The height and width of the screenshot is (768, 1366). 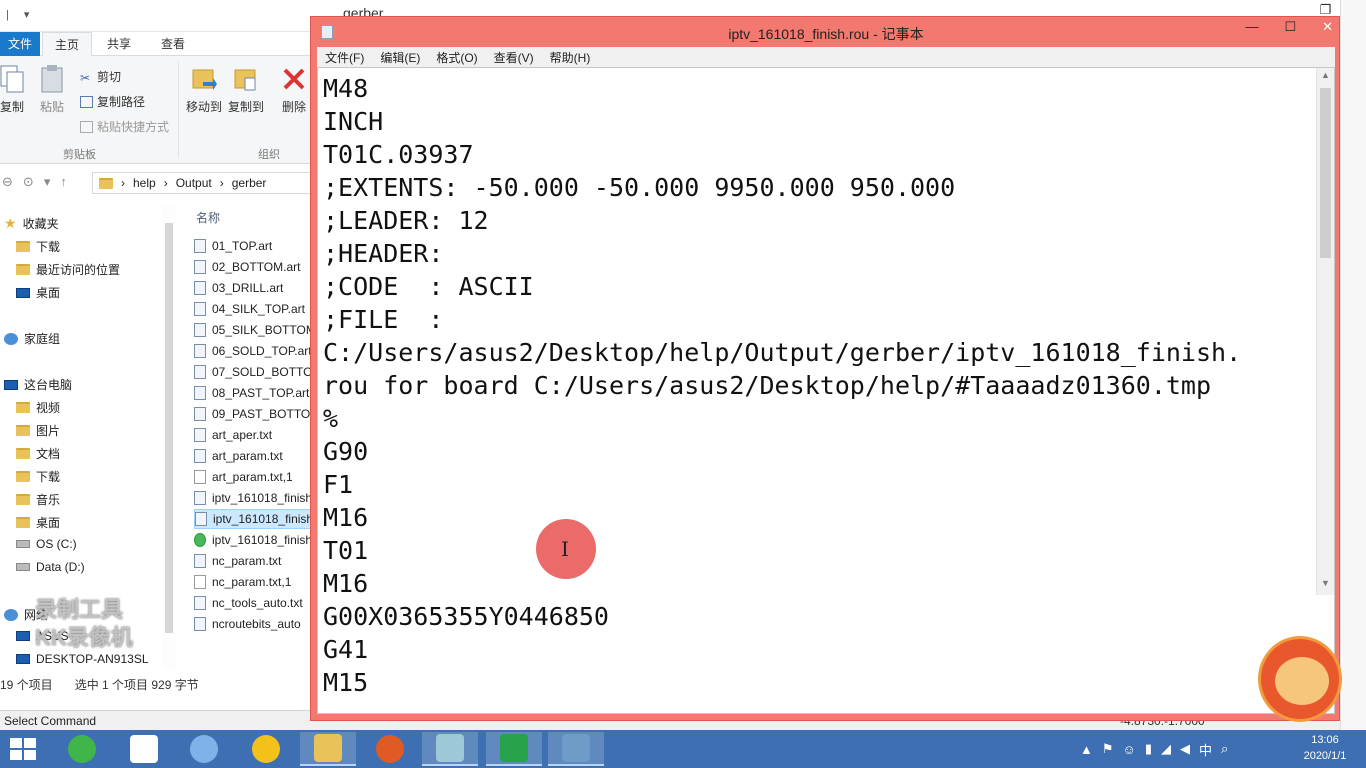 I want to click on notepad-titlebar: iptv_161018_finish.rou - 记事本 — ☐ ✕, so click(x=826, y=32).